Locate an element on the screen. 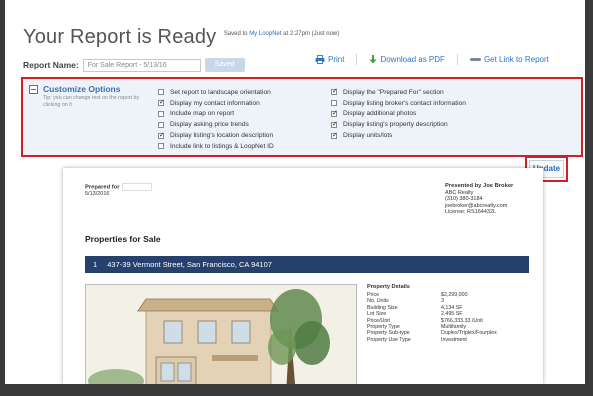  printer-icon is located at coordinates (320, 59).